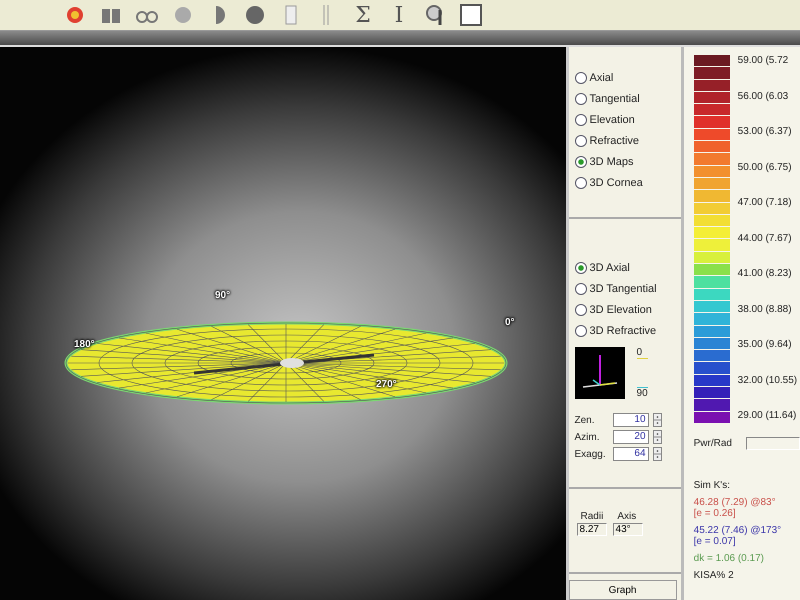 This screenshot has height=600, width=800. Describe the element at coordinates (642, 353) in the screenshot. I see `axis-label: 0` at that location.